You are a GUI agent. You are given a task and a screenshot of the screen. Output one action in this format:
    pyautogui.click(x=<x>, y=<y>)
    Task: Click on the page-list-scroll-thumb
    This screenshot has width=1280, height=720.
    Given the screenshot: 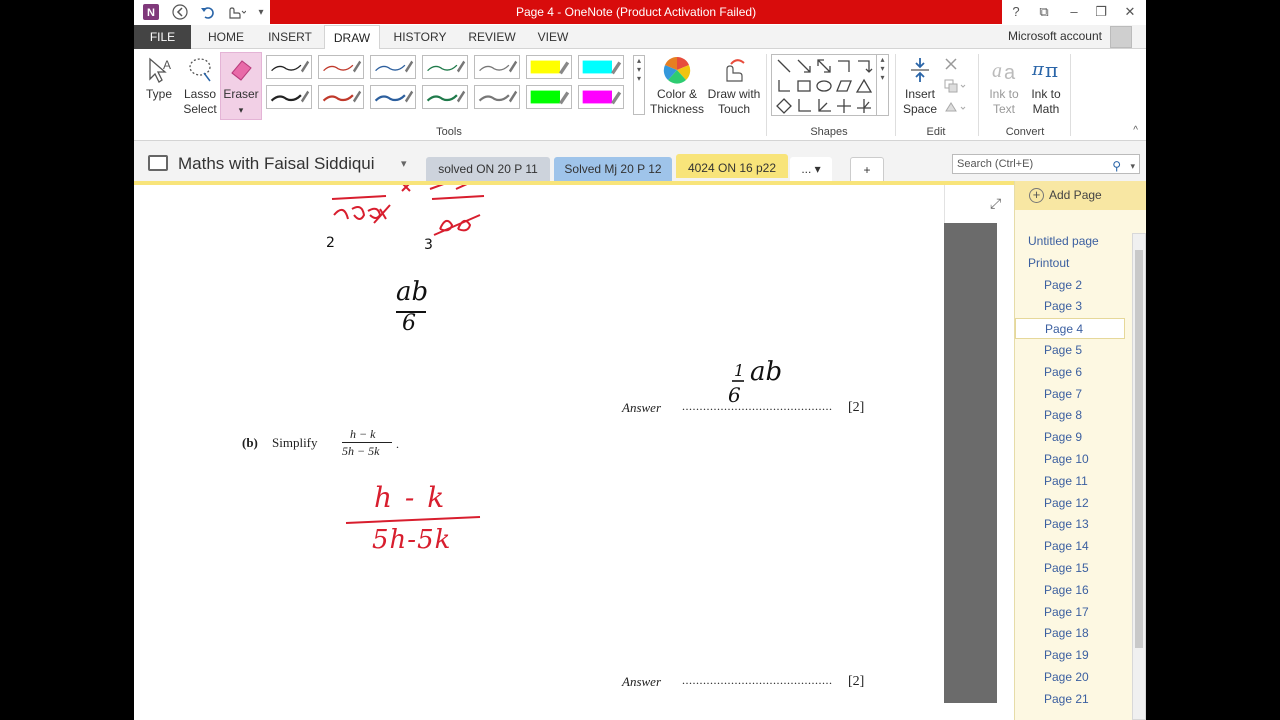 What is the action you would take?
    pyautogui.click(x=1139, y=449)
    